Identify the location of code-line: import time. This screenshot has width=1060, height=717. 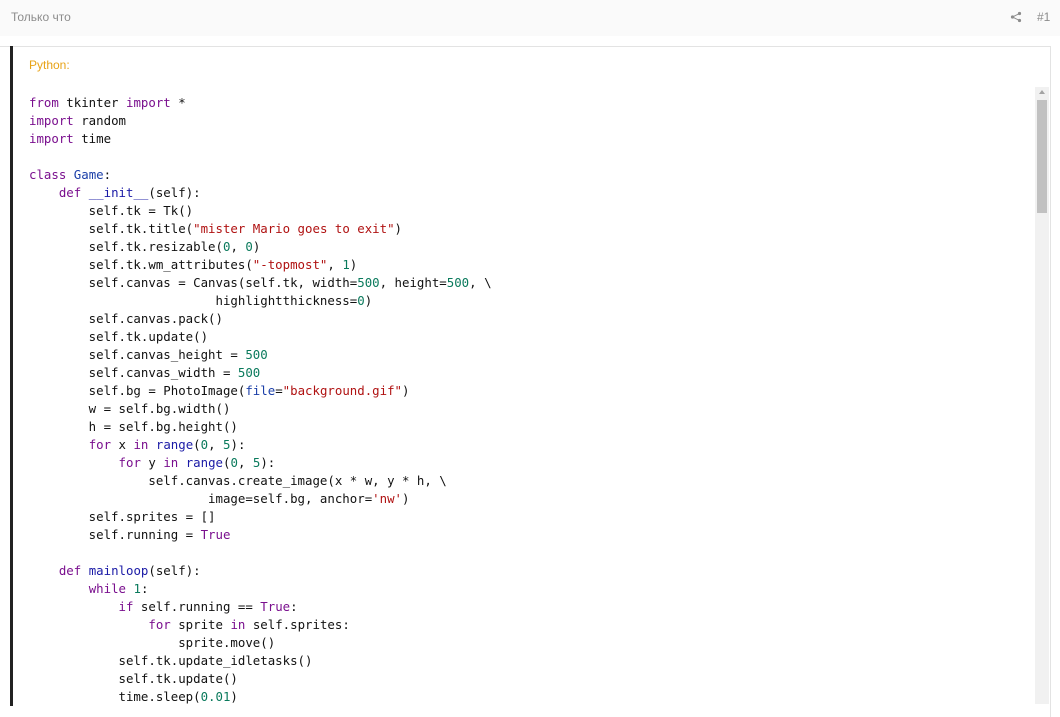
(70, 138).